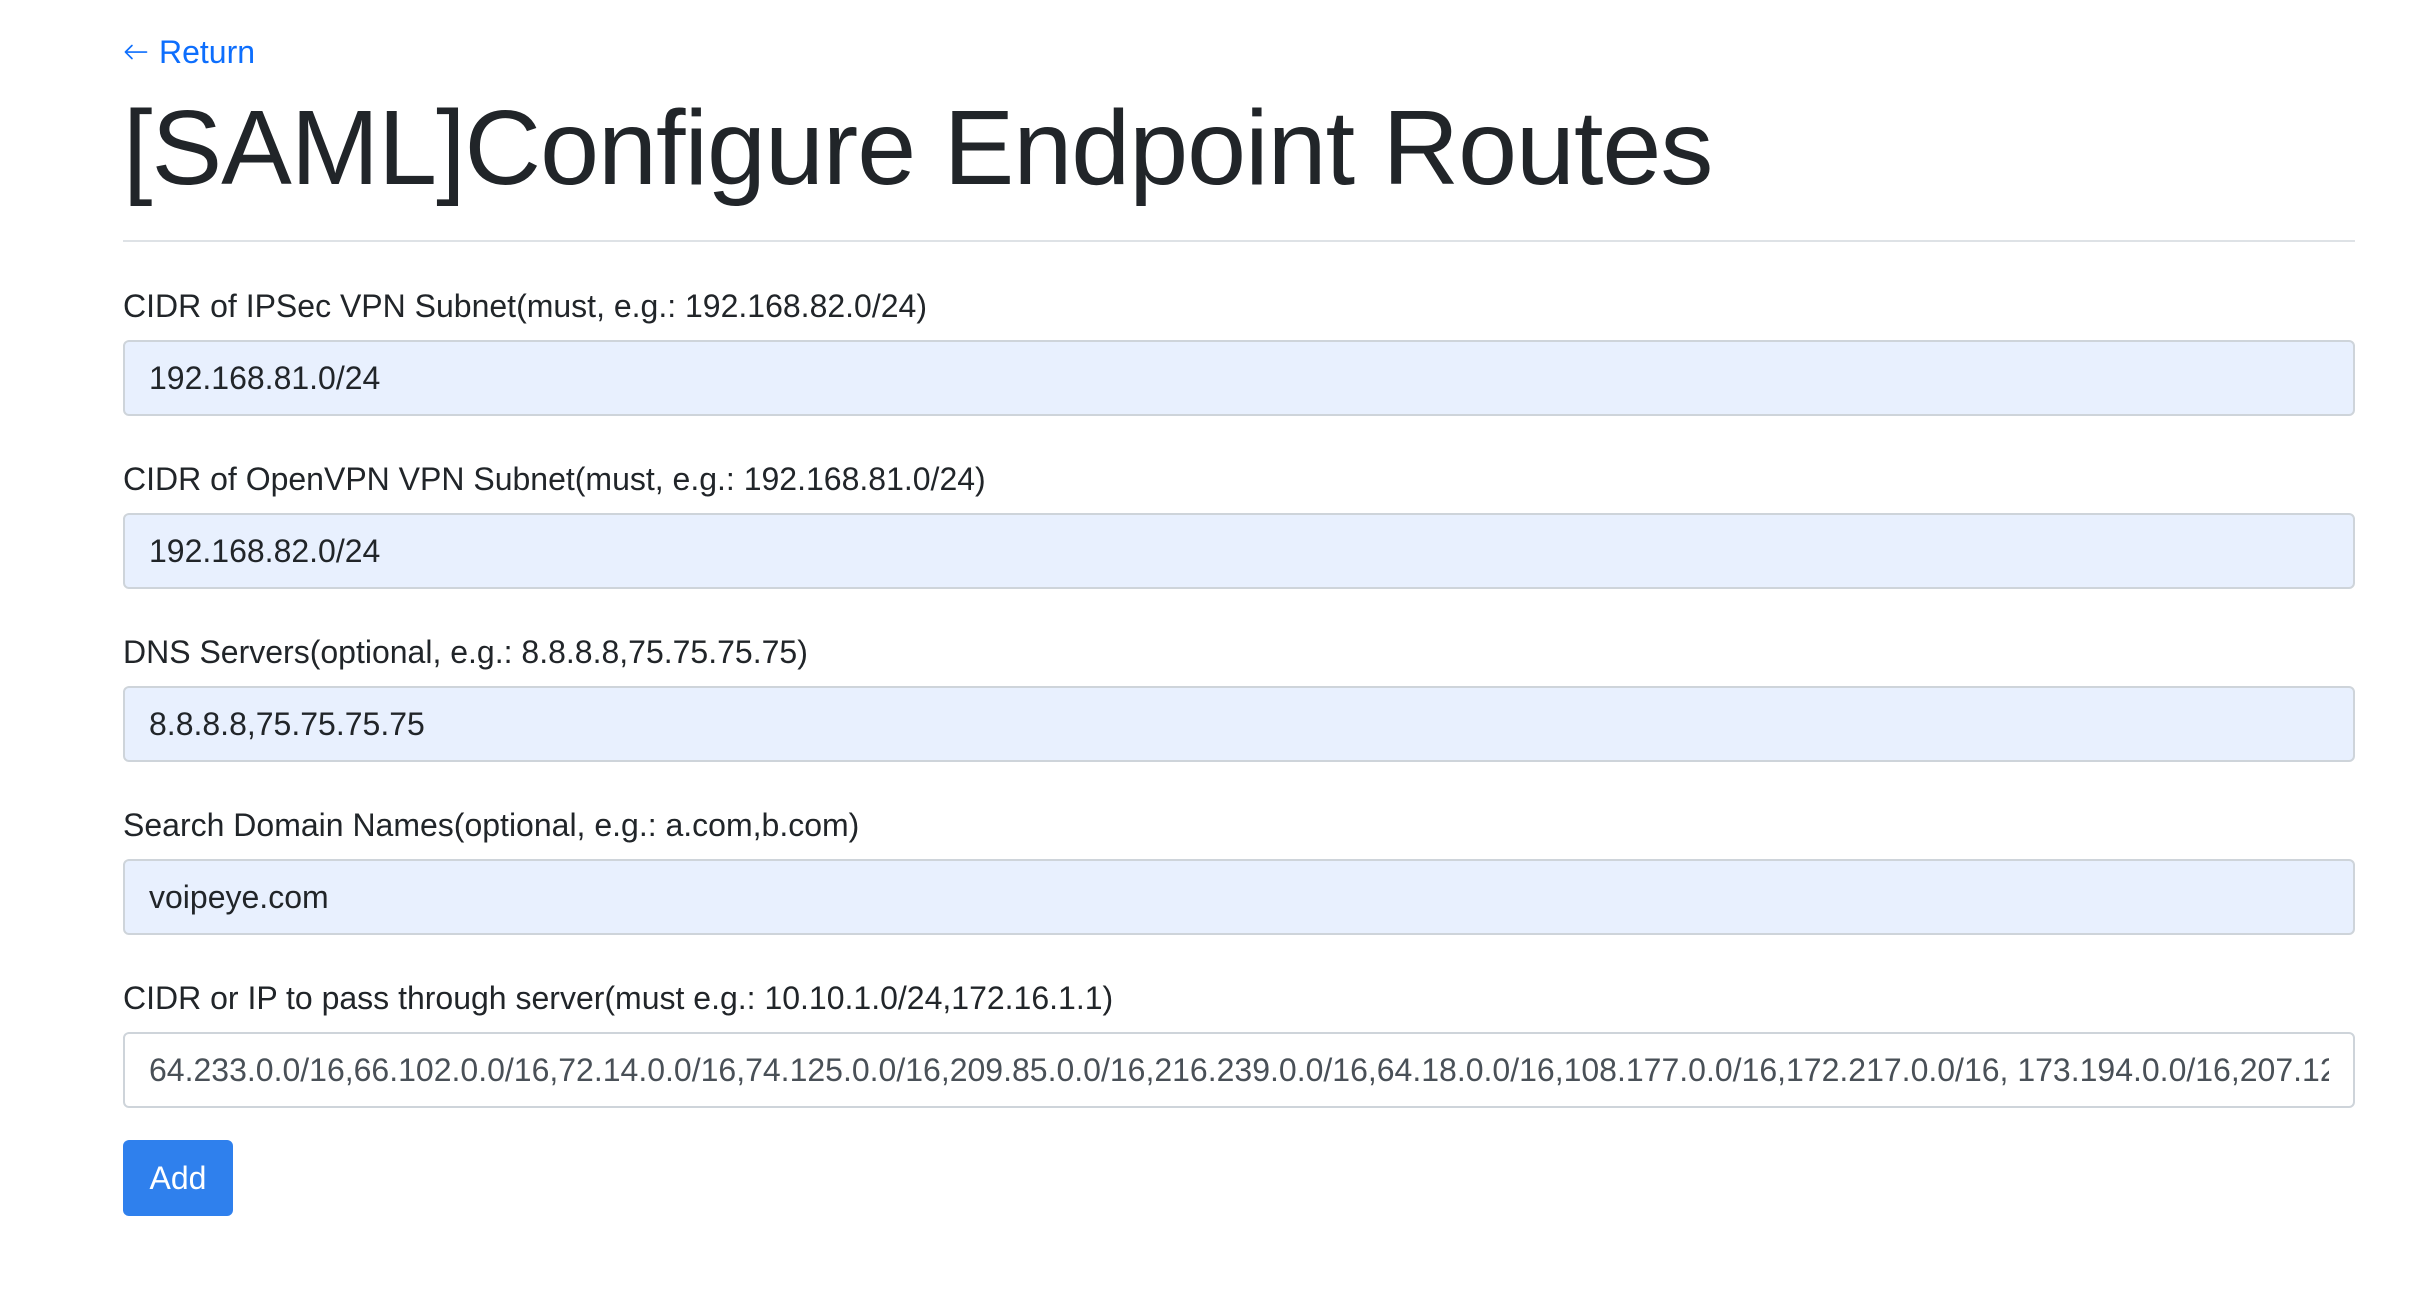 The height and width of the screenshot is (1316, 2428). What do you see at coordinates (1239, 897) in the screenshot?
I see `search-domains-input` at bounding box center [1239, 897].